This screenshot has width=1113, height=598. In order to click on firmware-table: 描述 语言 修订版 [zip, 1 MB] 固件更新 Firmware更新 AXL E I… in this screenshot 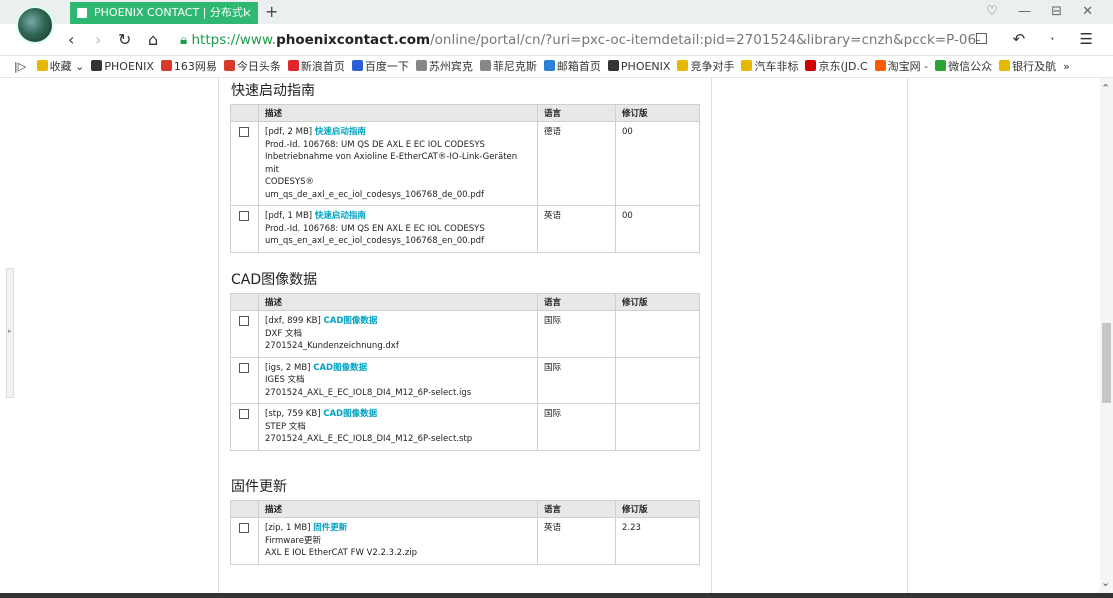, I will do `click(465, 532)`.